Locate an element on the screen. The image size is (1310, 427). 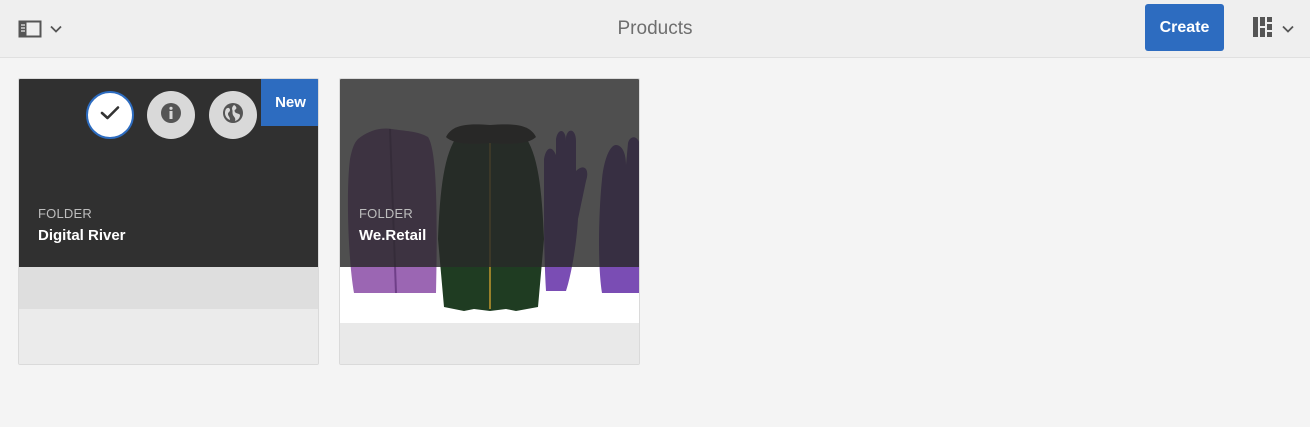
card-meta: FOLDER We.Retail is located at coordinates (392, 226).